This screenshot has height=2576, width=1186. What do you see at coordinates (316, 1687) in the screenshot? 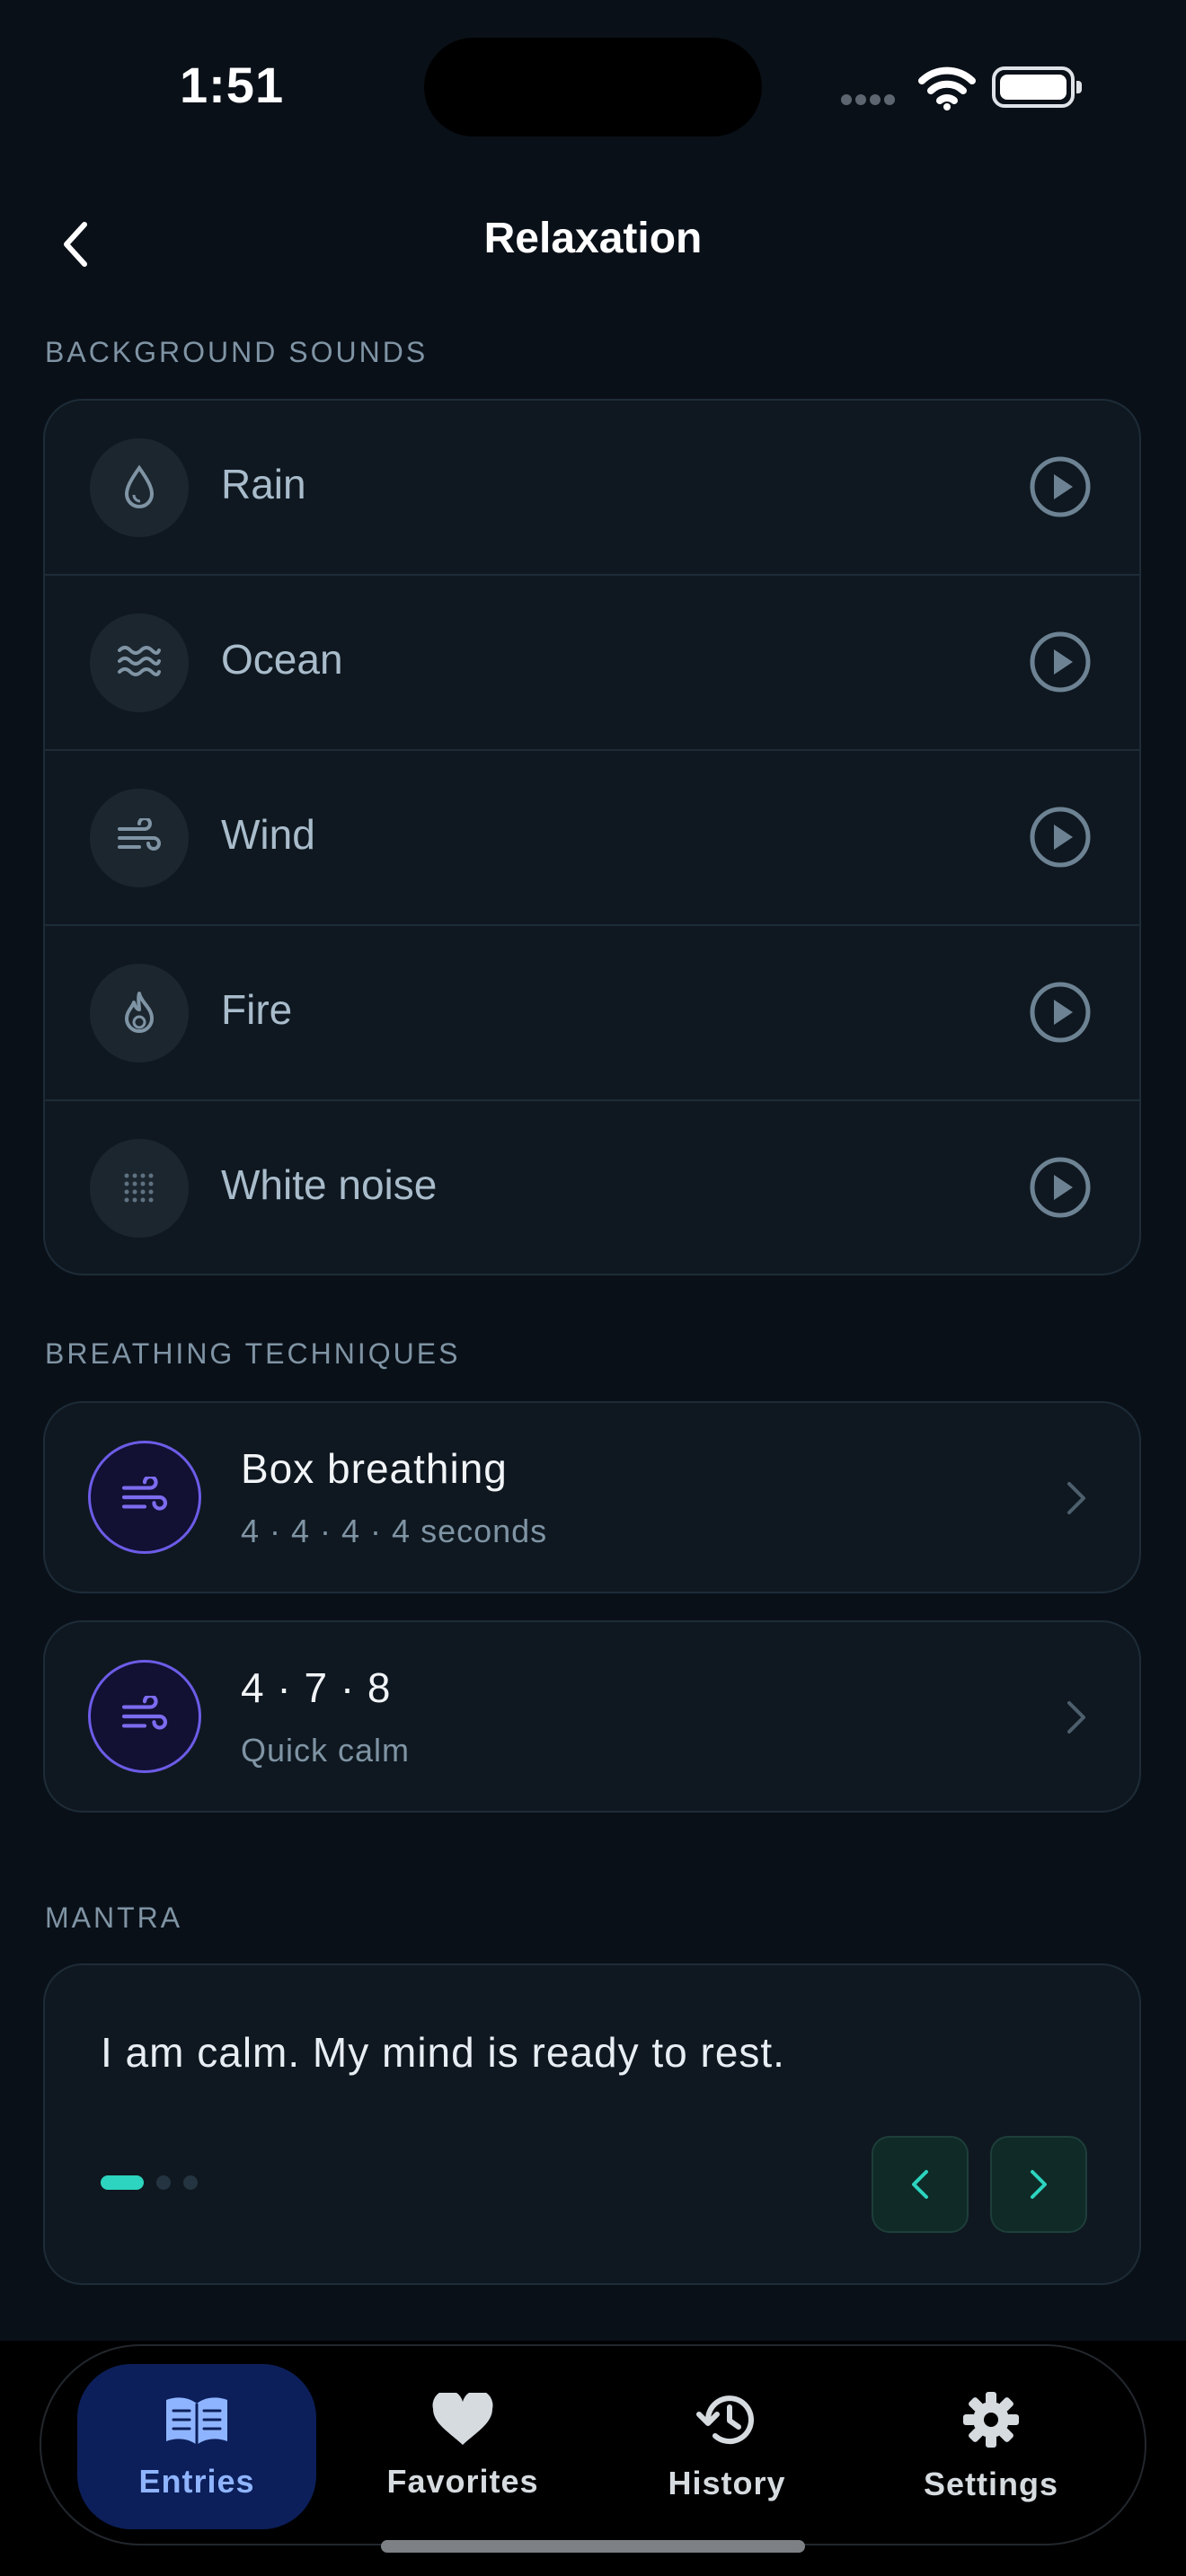
I see `technique-title: 4 · 7 · 8` at bounding box center [316, 1687].